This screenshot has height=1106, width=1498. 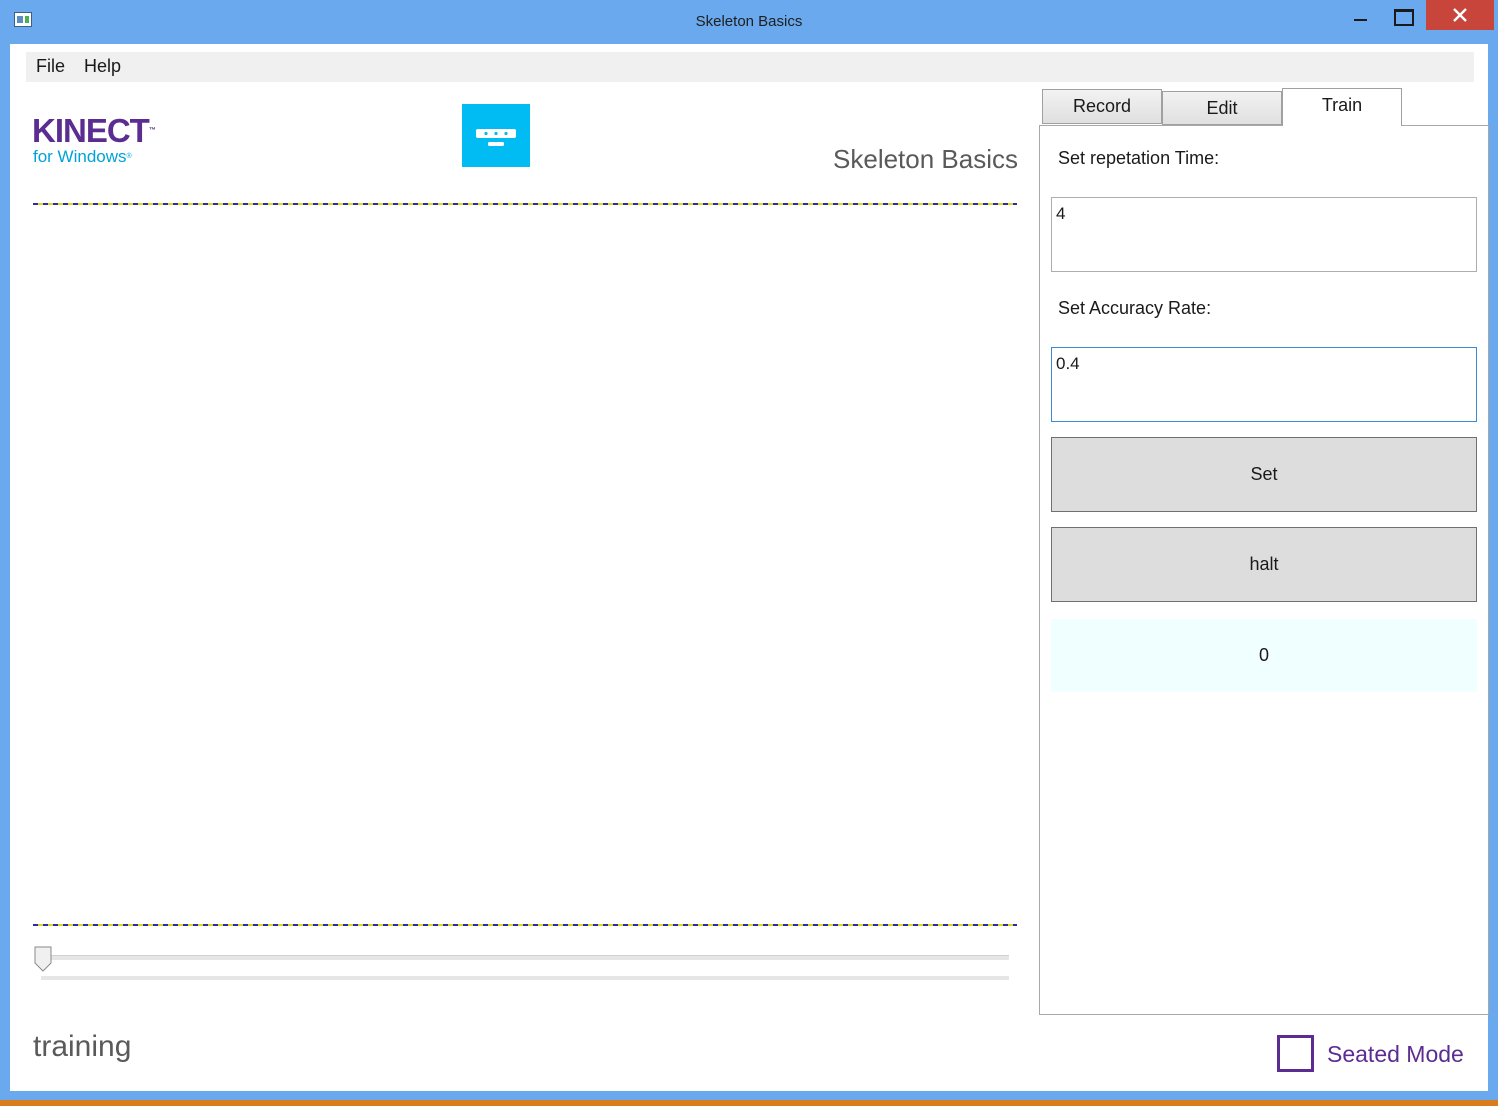 What do you see at coordinates (496, 135) in the screenshot?
I see `kinect-sensor-status-icon` at bounding box center [496, 135].